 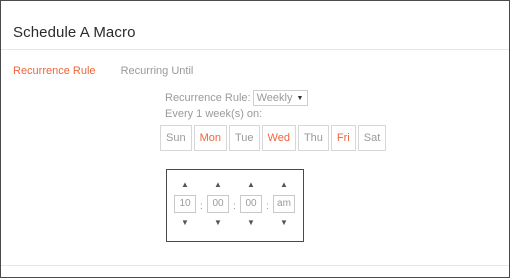 What do you see at coordinates (251, 223) in the screenshot?
I see `second-decrement-icon: ▼` at bounding box center [251, 223].